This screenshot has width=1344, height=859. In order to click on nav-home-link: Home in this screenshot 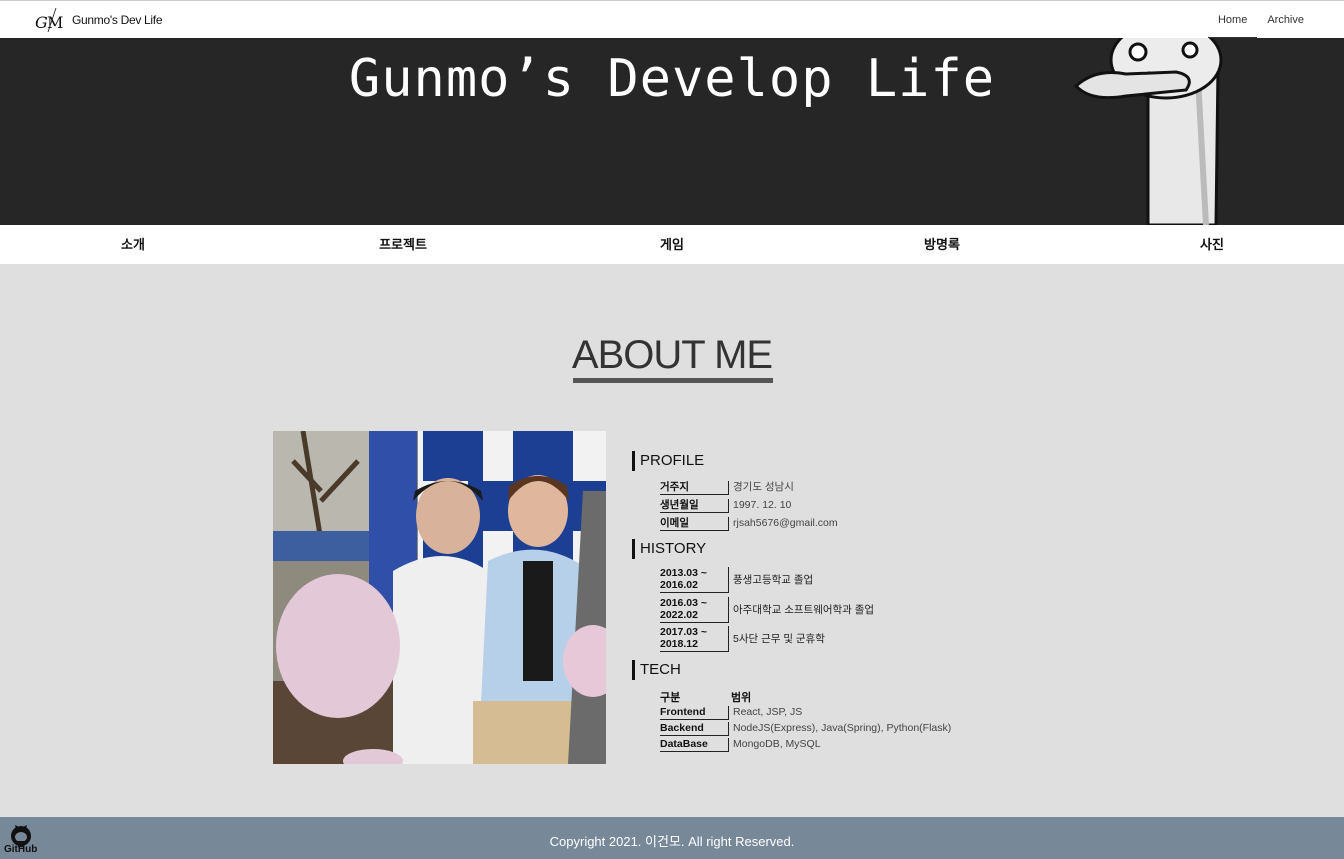, I will do `click(1232, 20)`.